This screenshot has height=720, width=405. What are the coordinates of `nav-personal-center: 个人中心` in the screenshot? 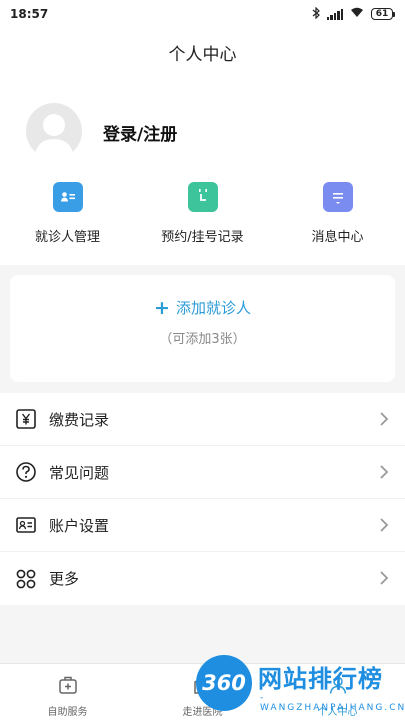 It's located at (337, 692).